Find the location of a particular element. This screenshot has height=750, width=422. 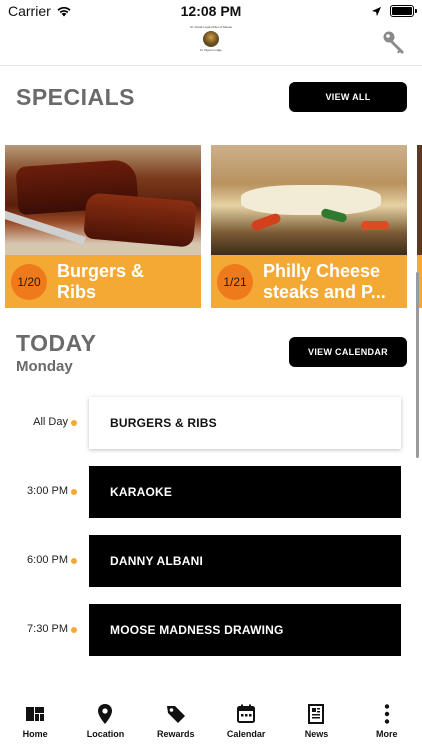

view-all-button: VIEW ALL is located at coordinates (348, 97).